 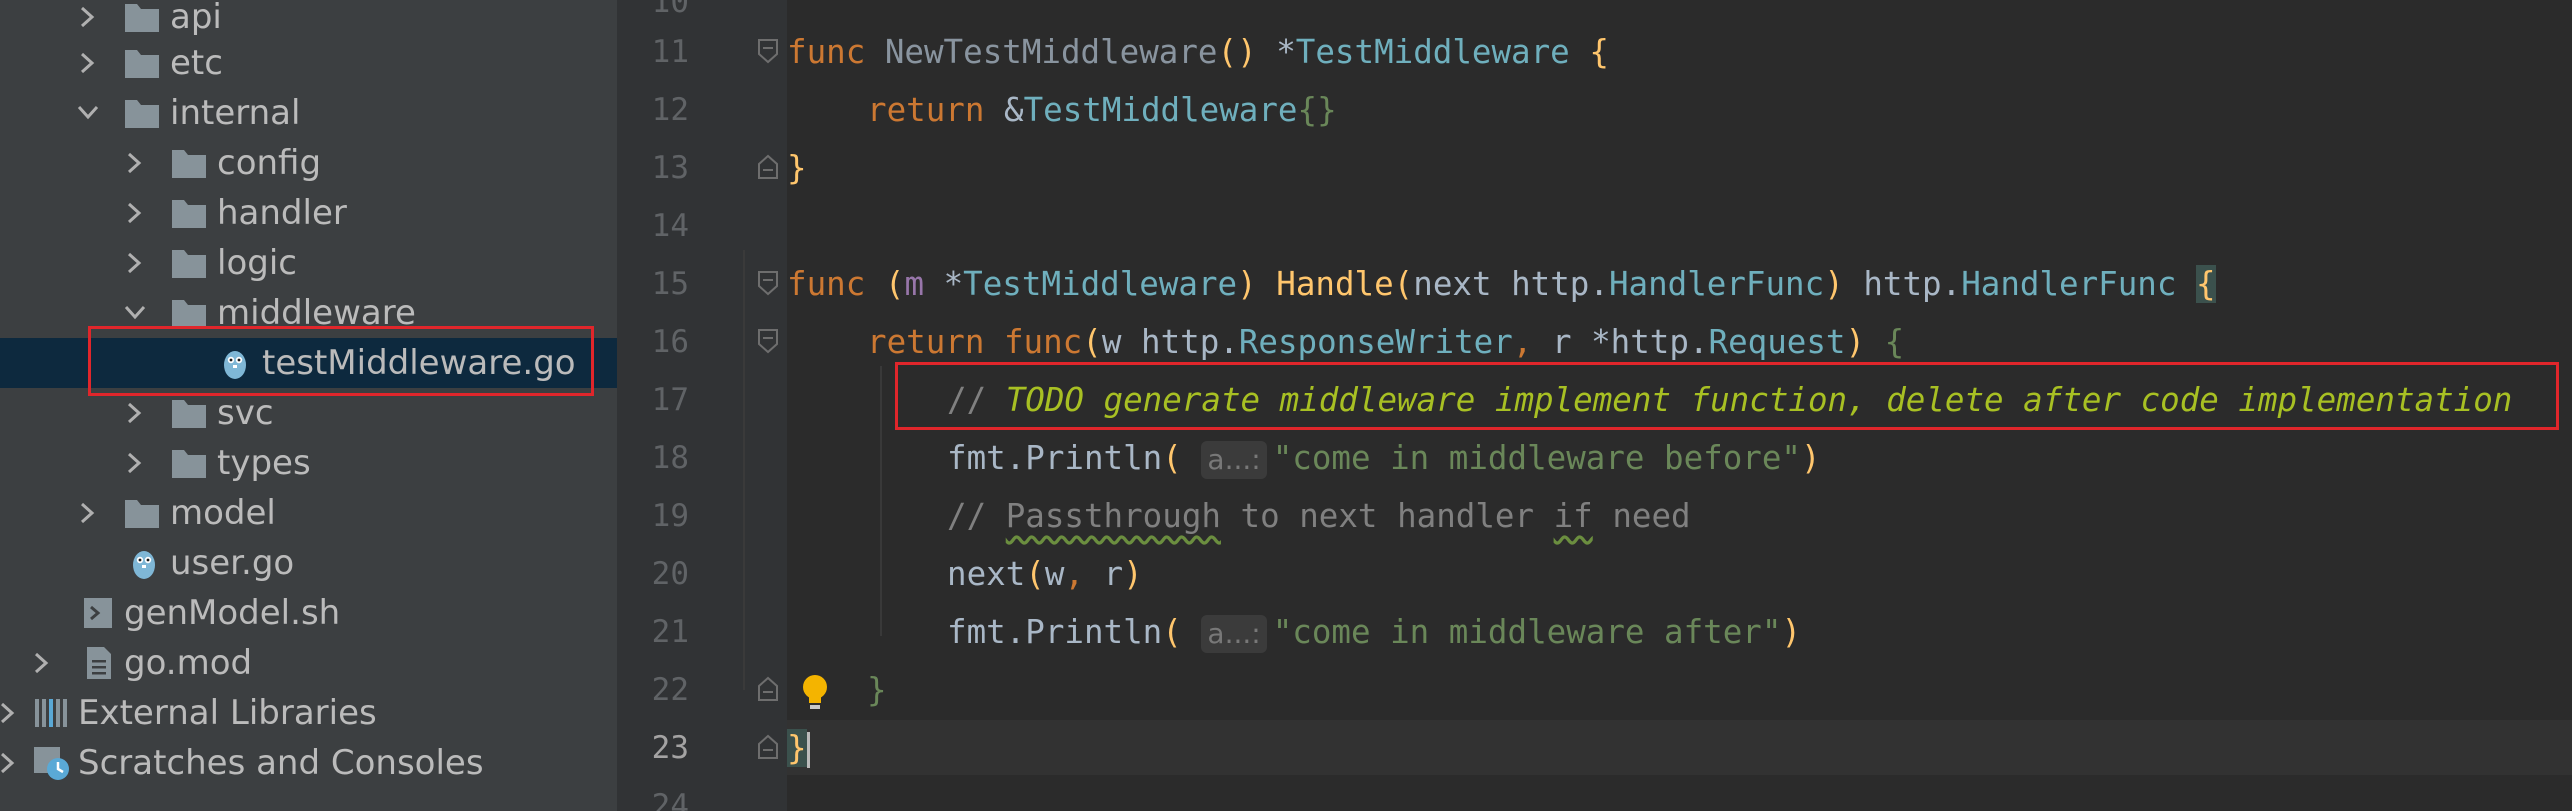 I want to click on tree-item-scratches-and-consoles: Scratches and Consoles, so click(x=308, y=763).